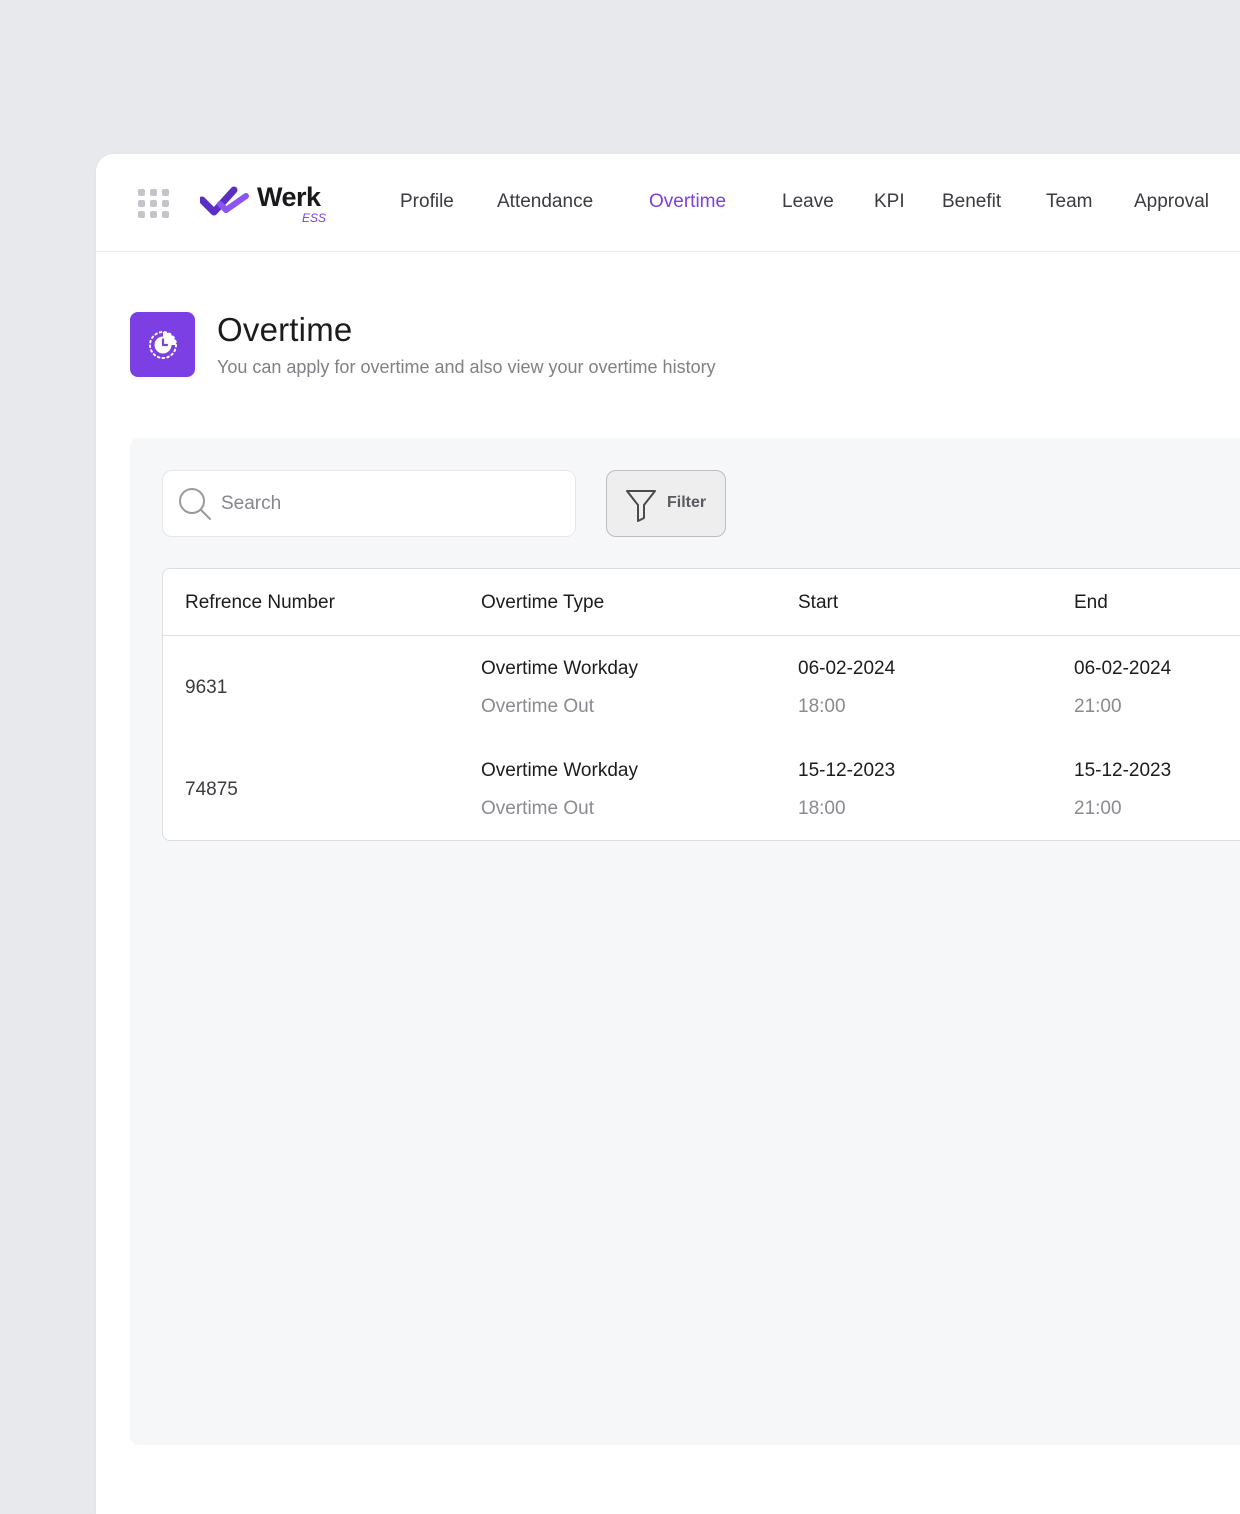 This screenshot has height=1514, width=1240. I want to click on column-header-reference: Refrence Number, so click(260, 603).